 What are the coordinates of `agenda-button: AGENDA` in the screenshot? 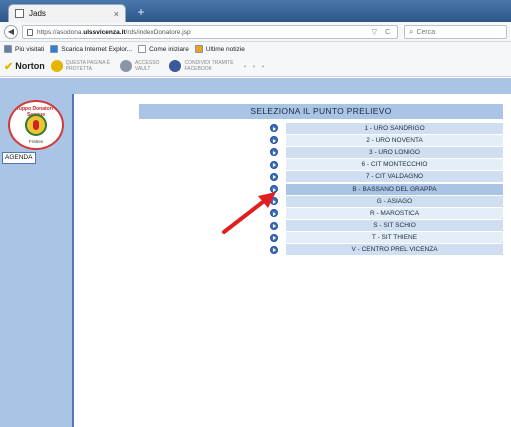 It's located at (19, 158).